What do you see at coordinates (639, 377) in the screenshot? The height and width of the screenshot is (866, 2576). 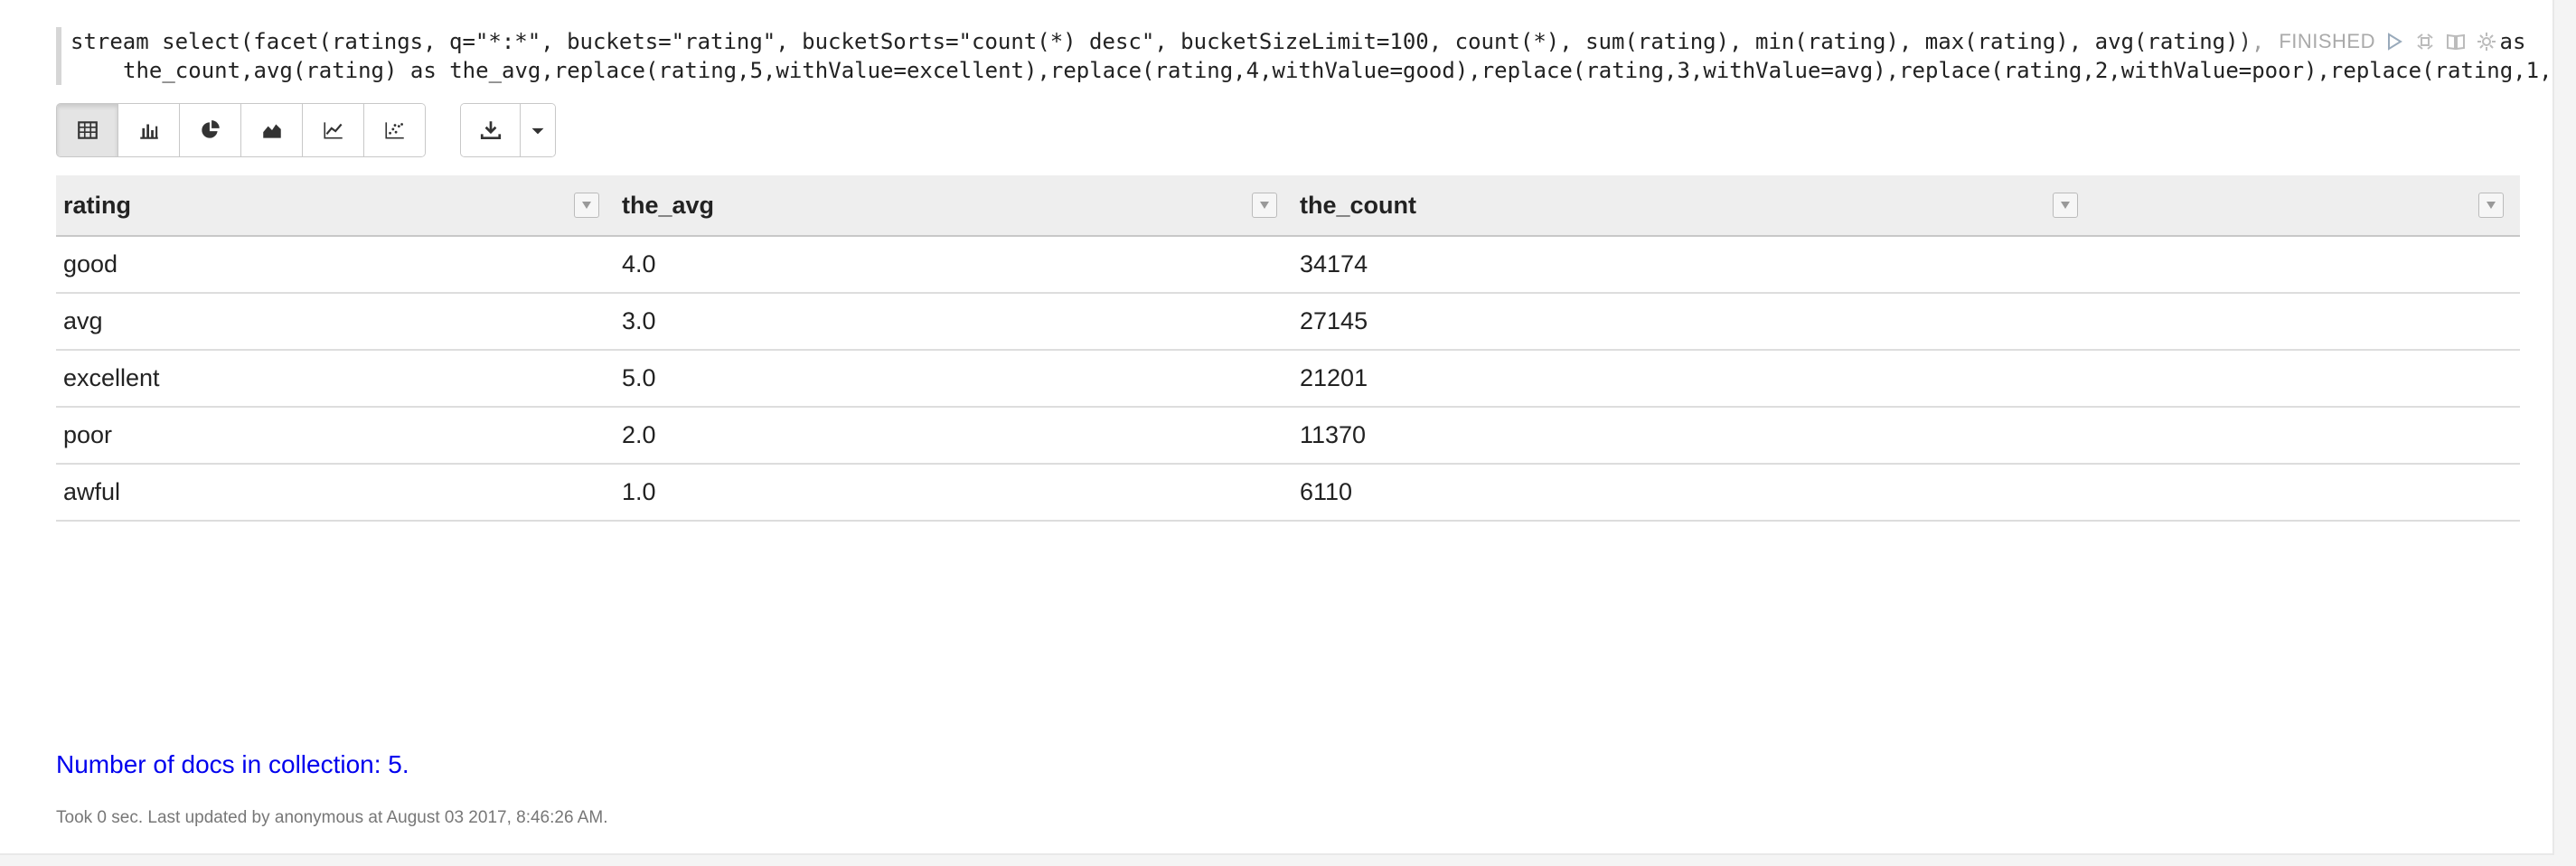 I see `cell-the-avg: 5.0` at bounding box center [639, 377].